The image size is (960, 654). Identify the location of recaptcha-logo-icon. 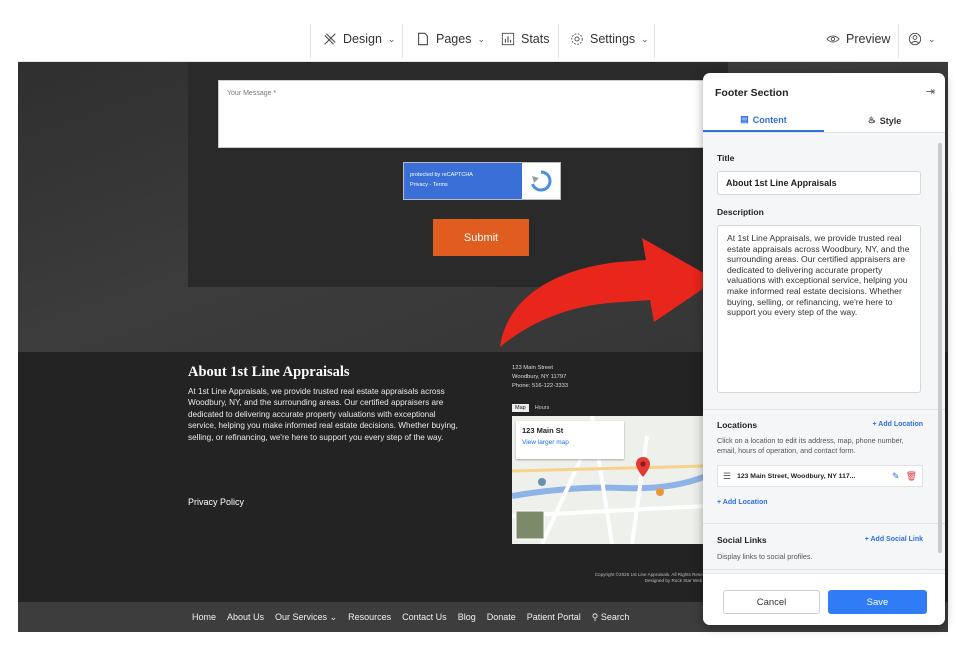
(541, 181).